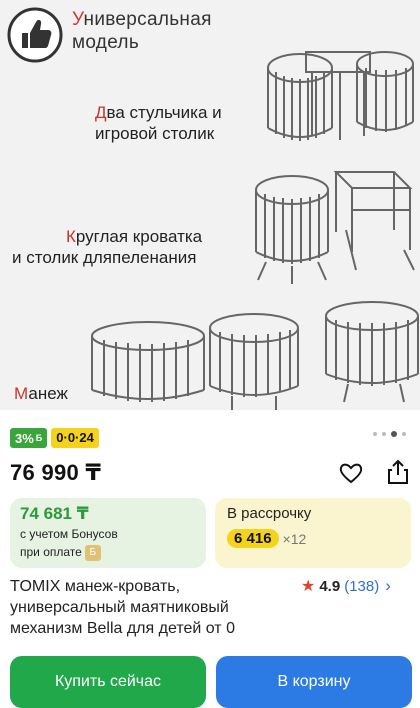 The height and width of the screenshot is (708, 420). What do you see at coordinates (41, 393) in the screenshot?
I see `caption-playpen: Манеж` at bounding box center [41, 393].